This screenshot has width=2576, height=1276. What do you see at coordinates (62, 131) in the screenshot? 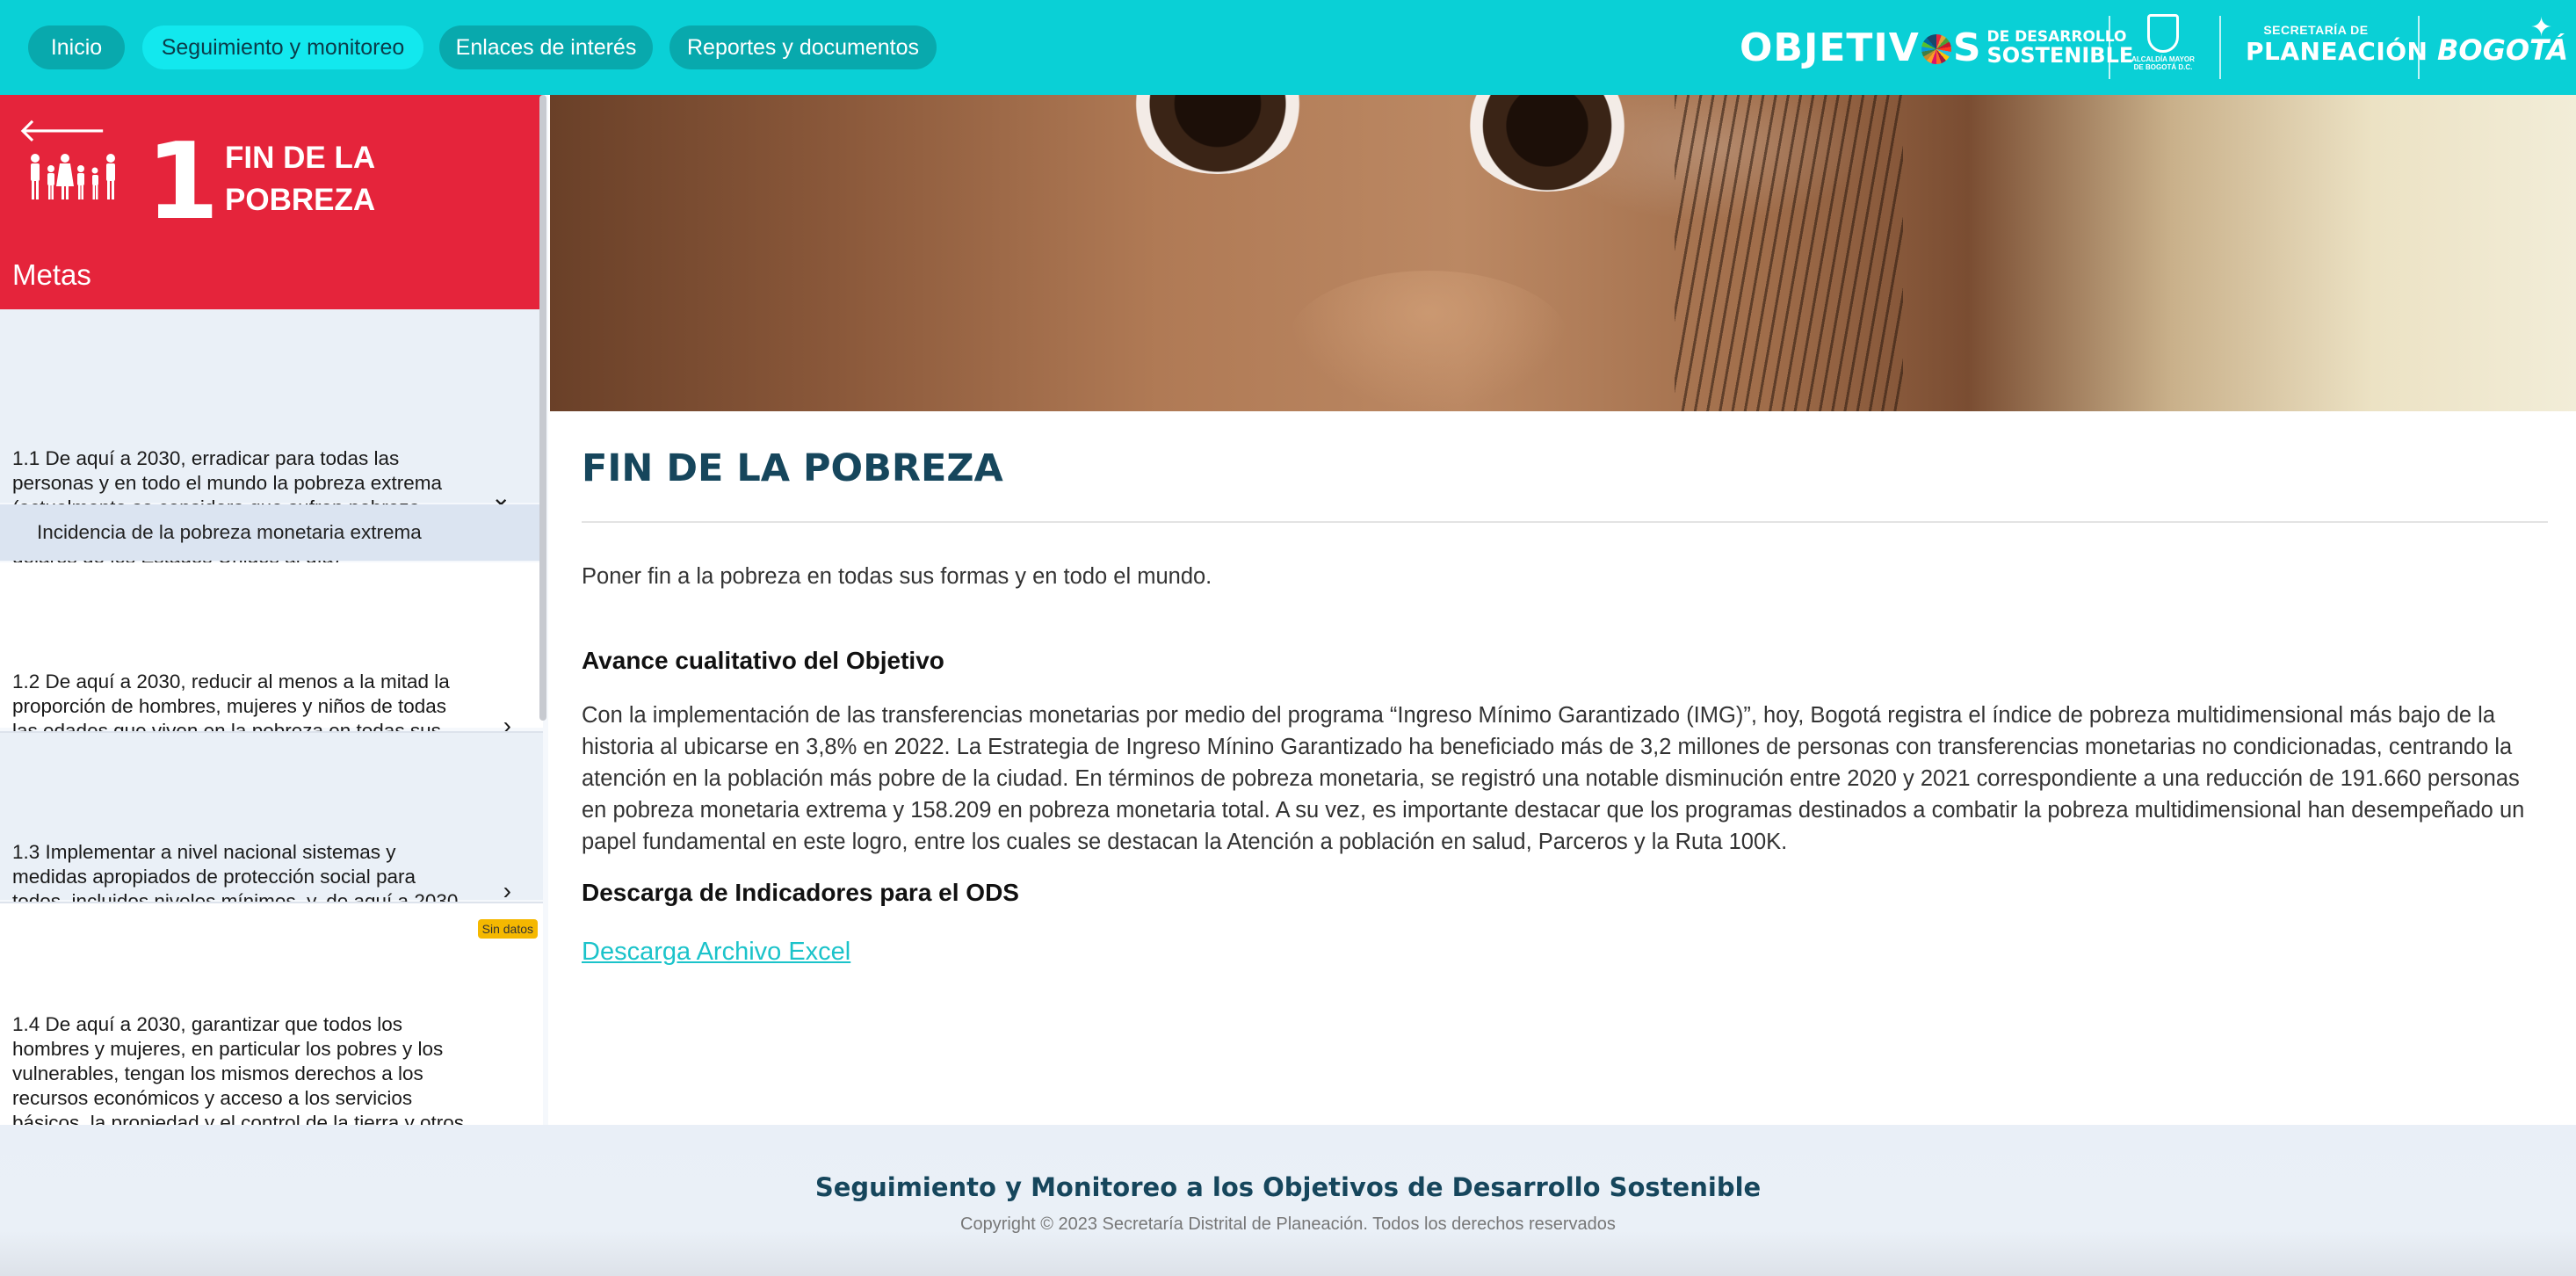
I see `back-arrow-icon: 🡐` at bounding box center [62, 131].